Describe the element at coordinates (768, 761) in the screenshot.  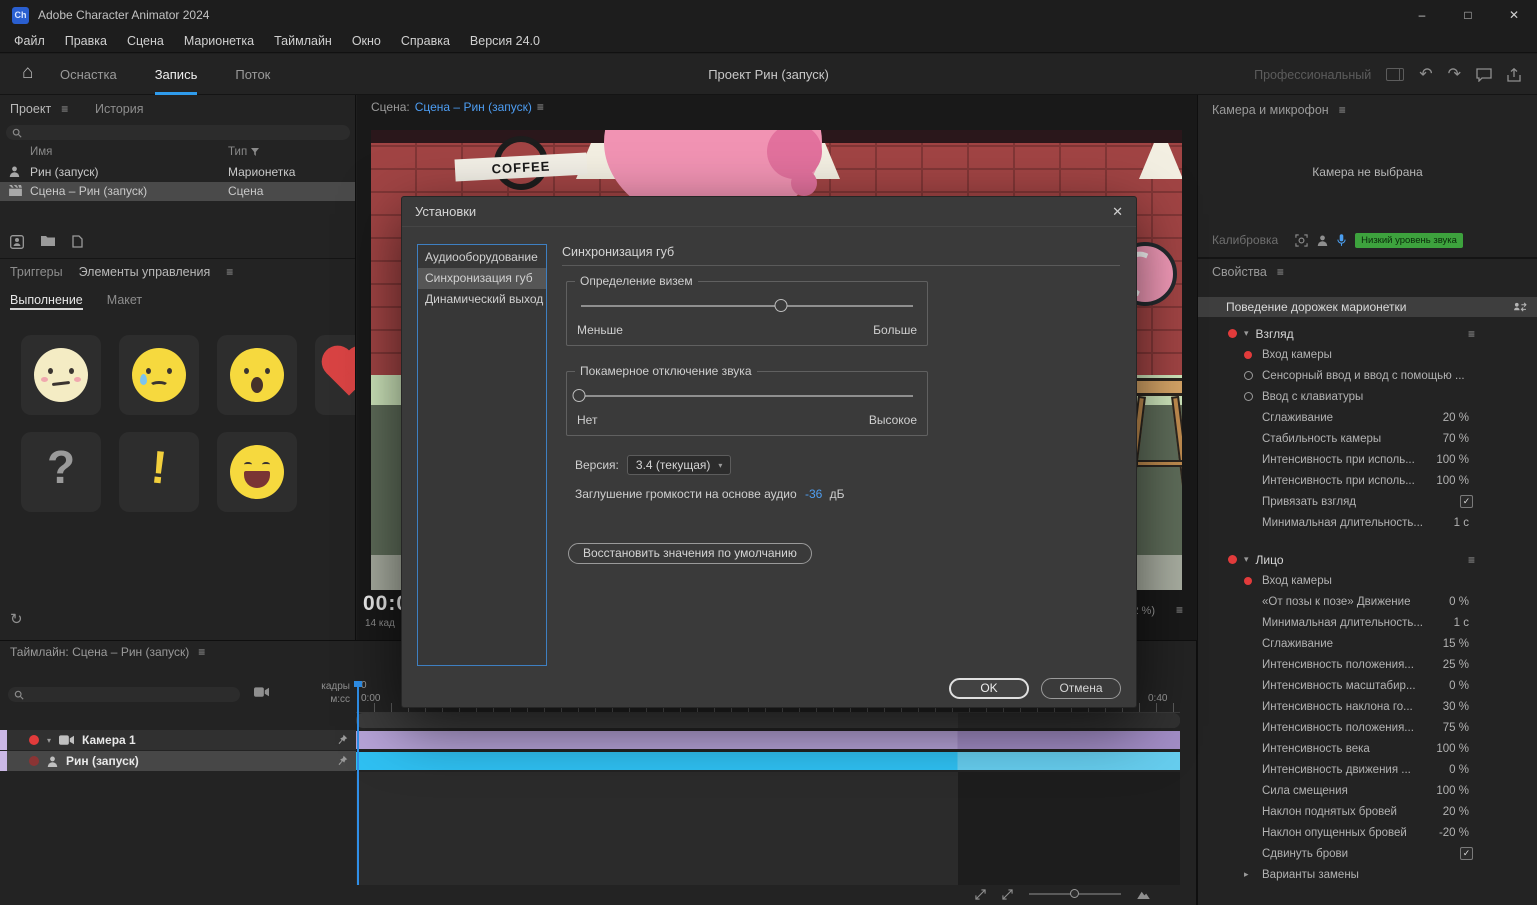
I see `track-bar-puppet` at that location.